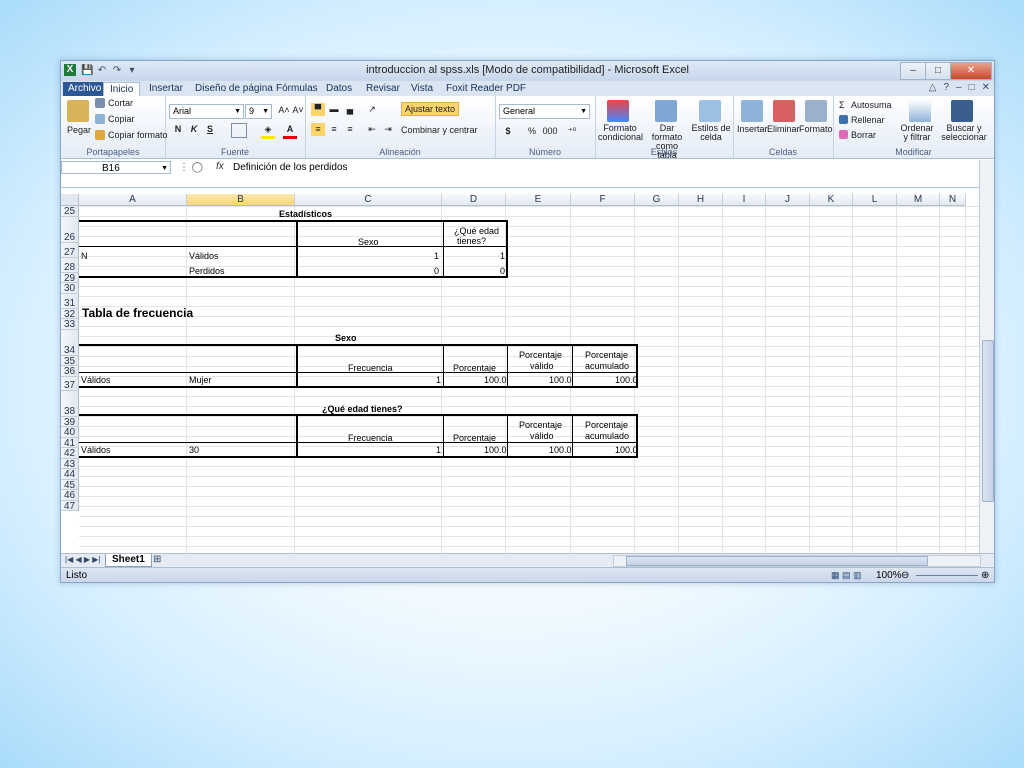 The width and height of the screenshot is (1024, 768). What do you see at coordinates (946, 87) in the screenshot?
I see `help-icon: ?` at bounding box center [946, 87].